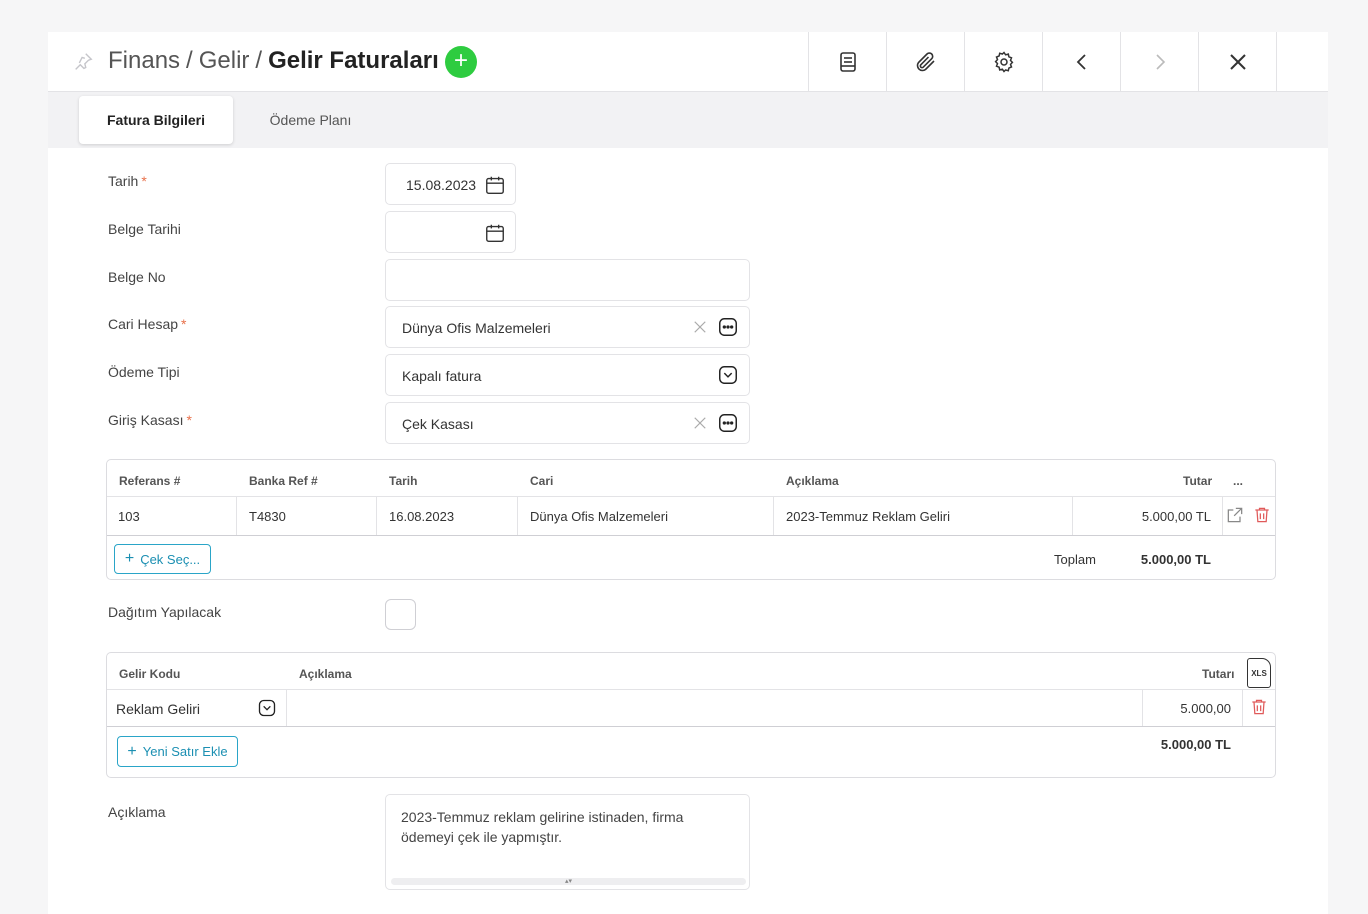 The width and height of the screenshot is (1368, 914). What do you see at coordinates (438, 424) in the screenshot?
I see `giris-kasasi-value: Çek Kasası` at bounding box center [438, 424].